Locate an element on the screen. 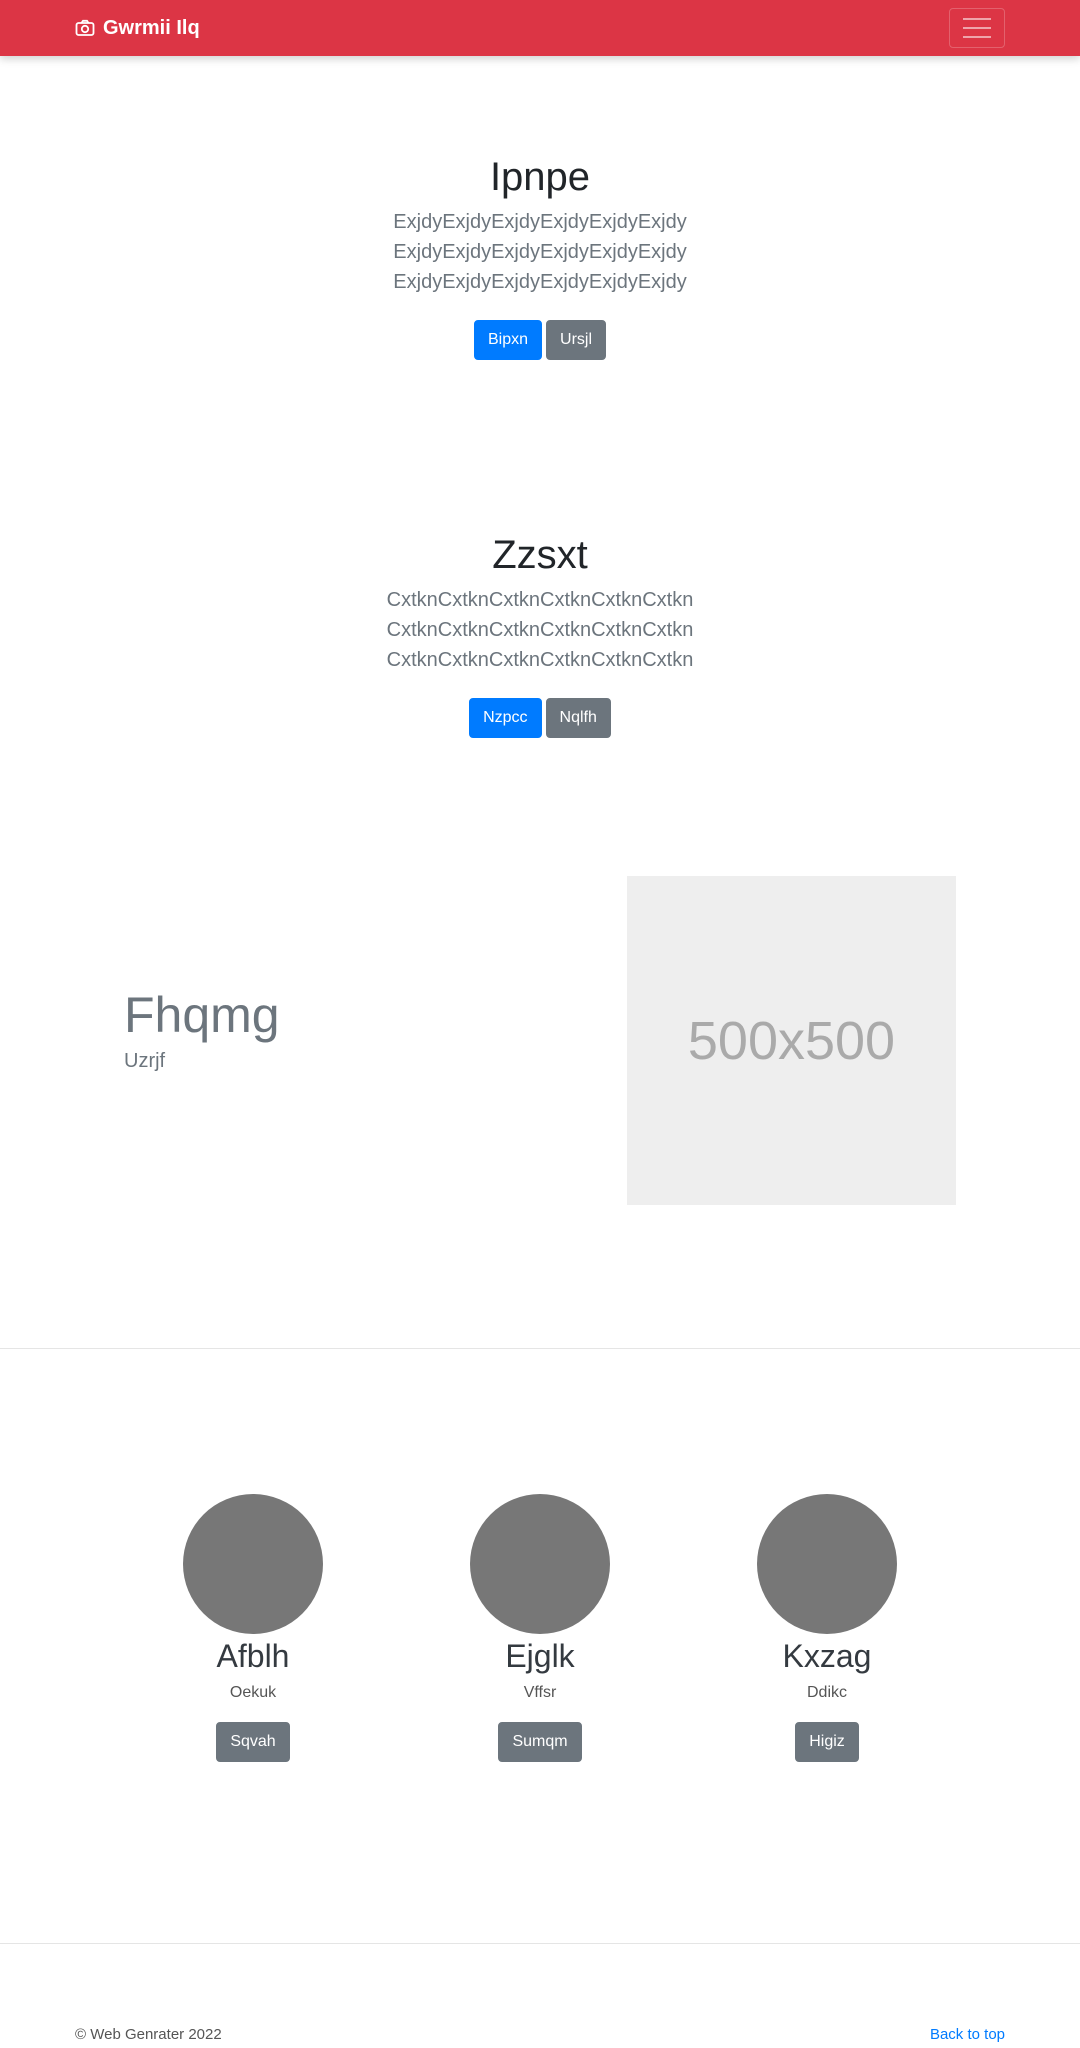 This screenshot has height=2048, width=1080. hero-title: Ipnpe is located at coordinates (540, 177).